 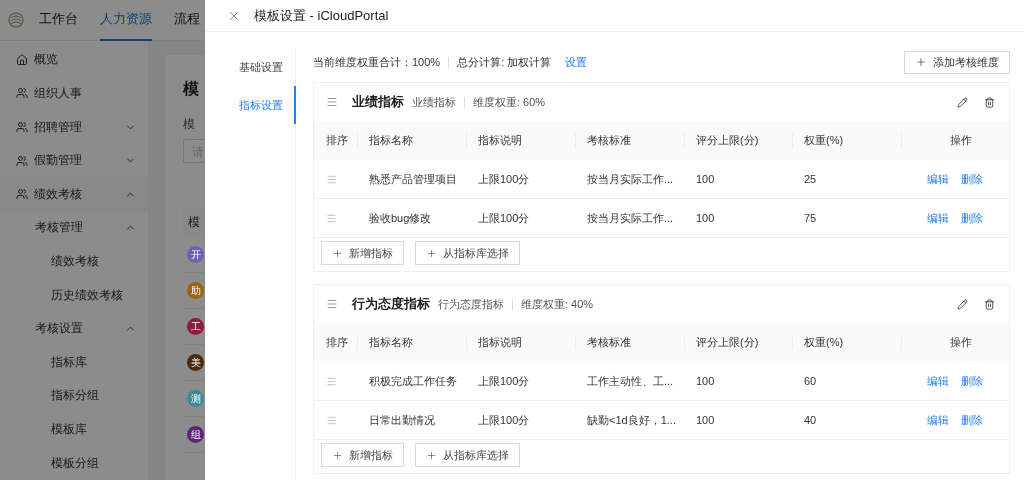 I want to click on add-dimension-button: 添加考核维度, so click(x=957, y=62).